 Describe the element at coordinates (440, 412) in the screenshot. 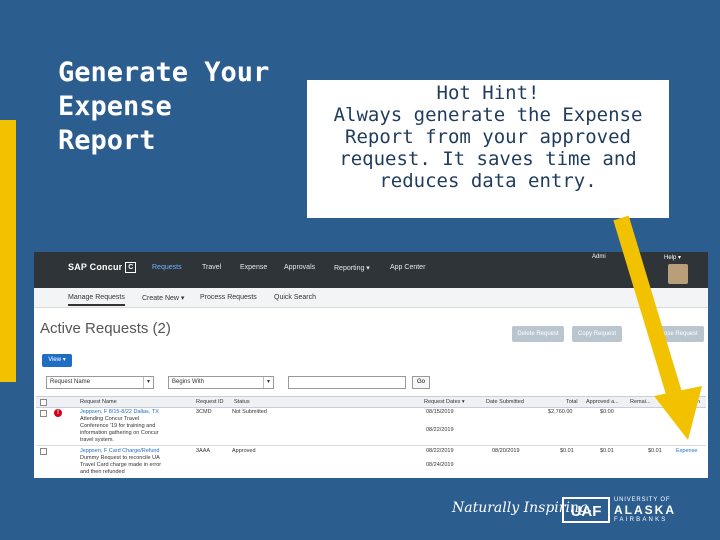

I see `request-date-start: 08/15/2019` at that location.